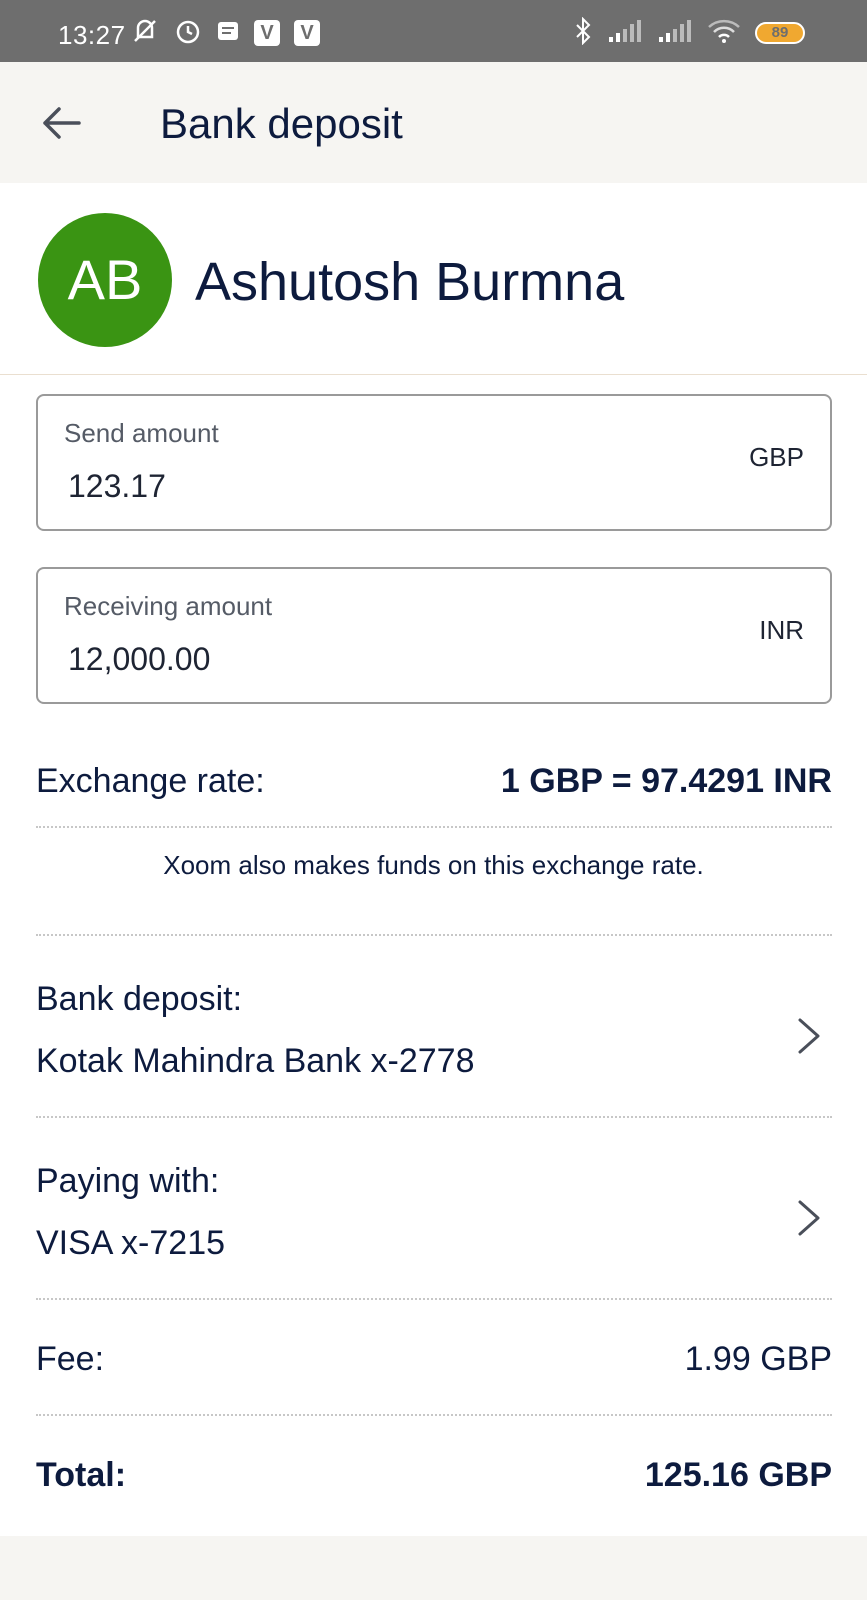 This screenshot has height=1600, width=867. I want to click on send-amount-label: Send amount, so click(141, 433).